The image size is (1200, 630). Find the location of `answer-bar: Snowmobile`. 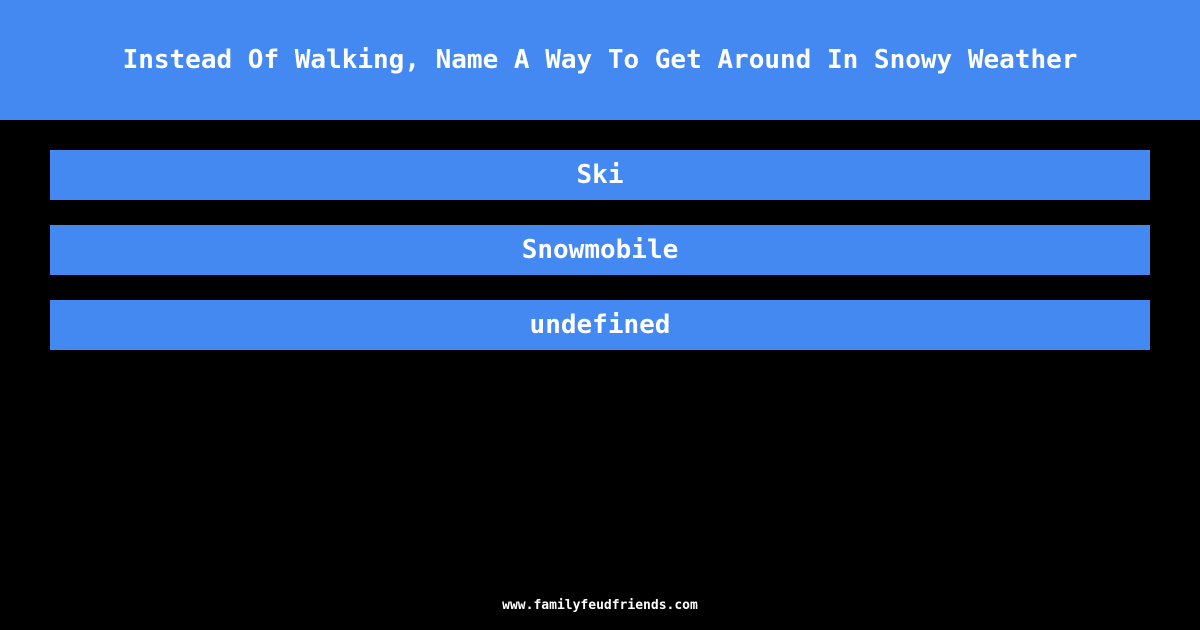

answer-bar: Snowmobile is located at coordinates (600, 250).